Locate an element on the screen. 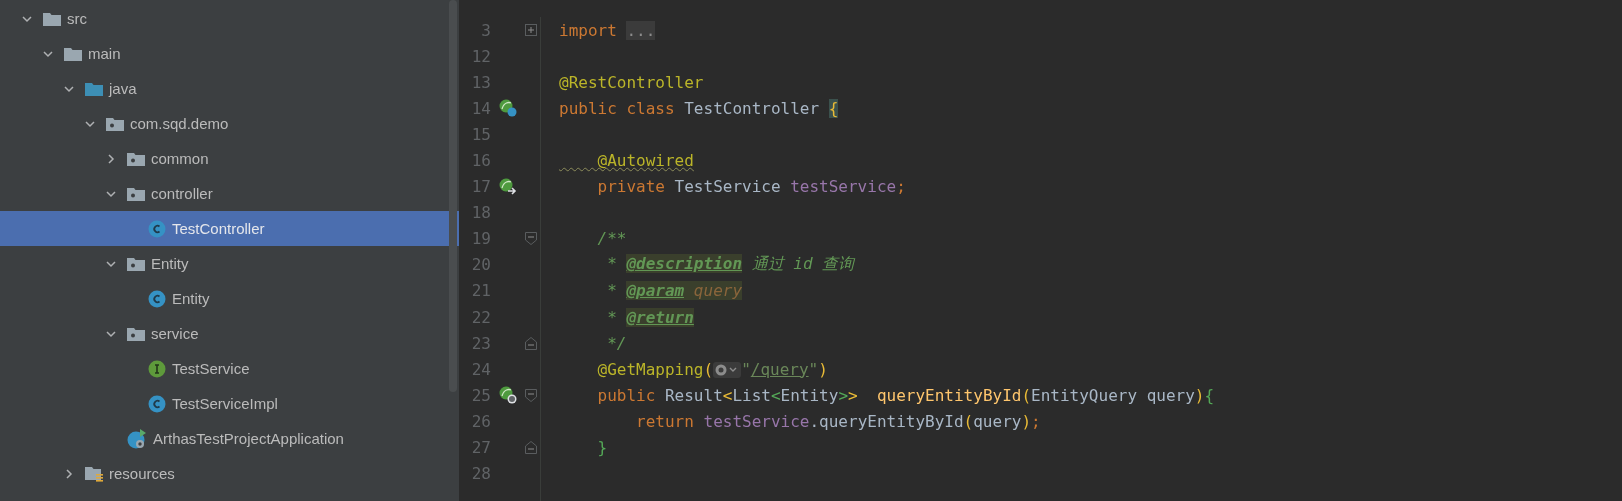  tree-item: common is located at coordinates (229, 158).